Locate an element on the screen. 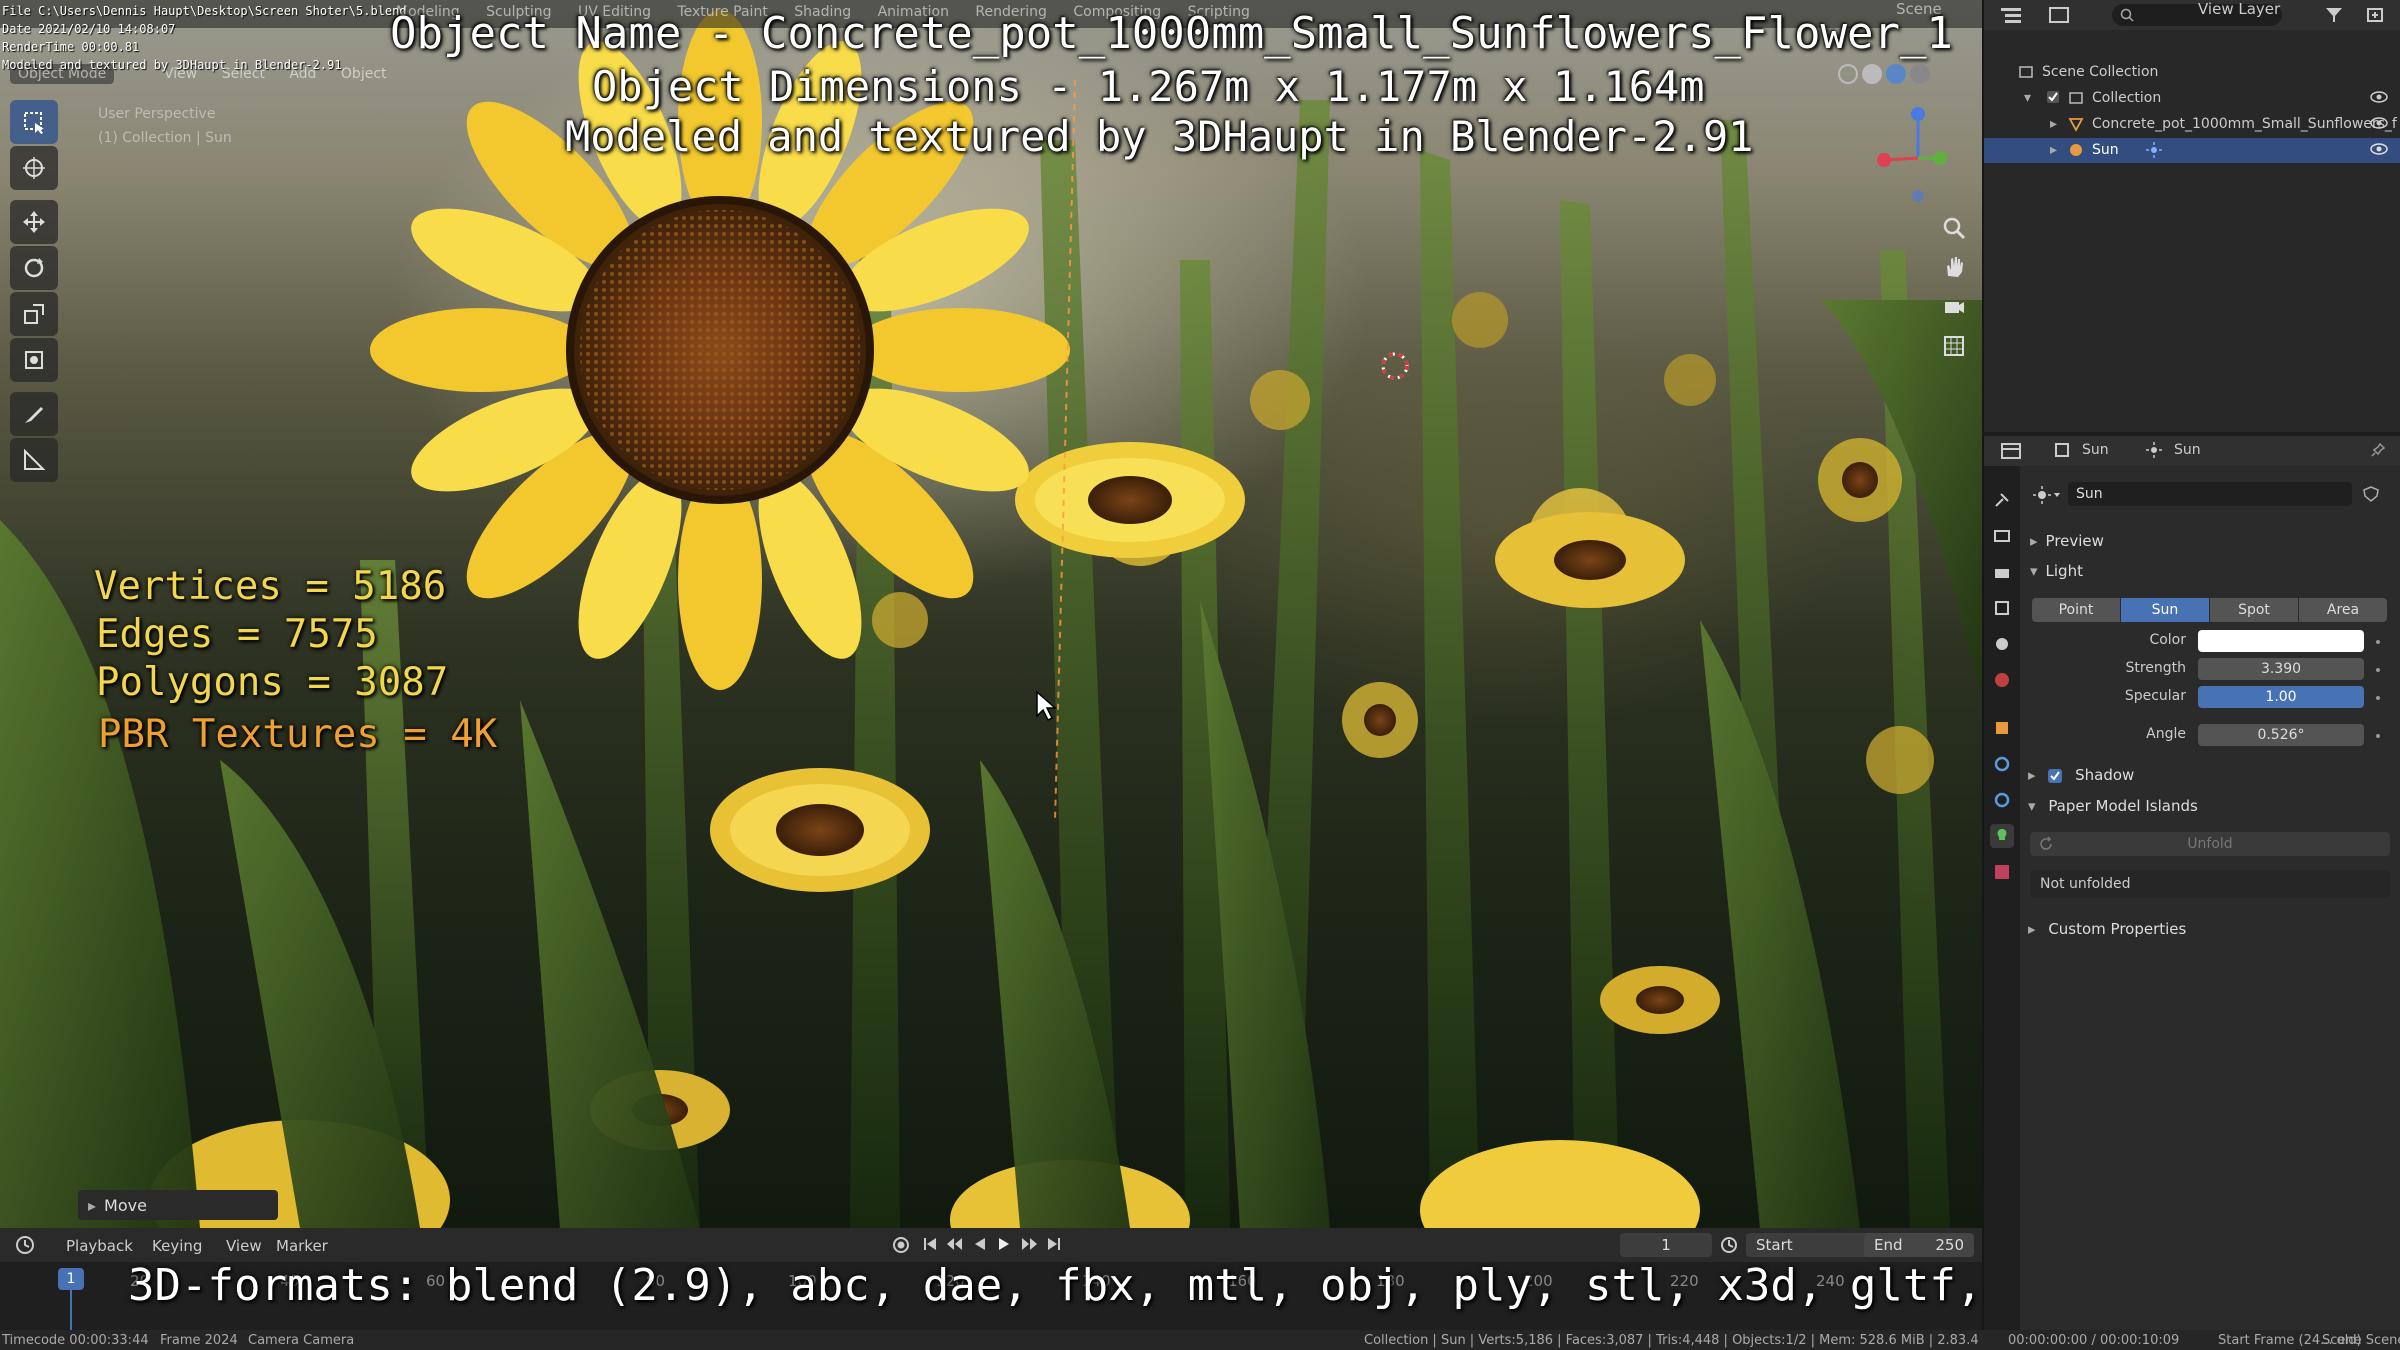  outliner-row-scene-collection: Scene Collection is located at coordinates (2192, 72).